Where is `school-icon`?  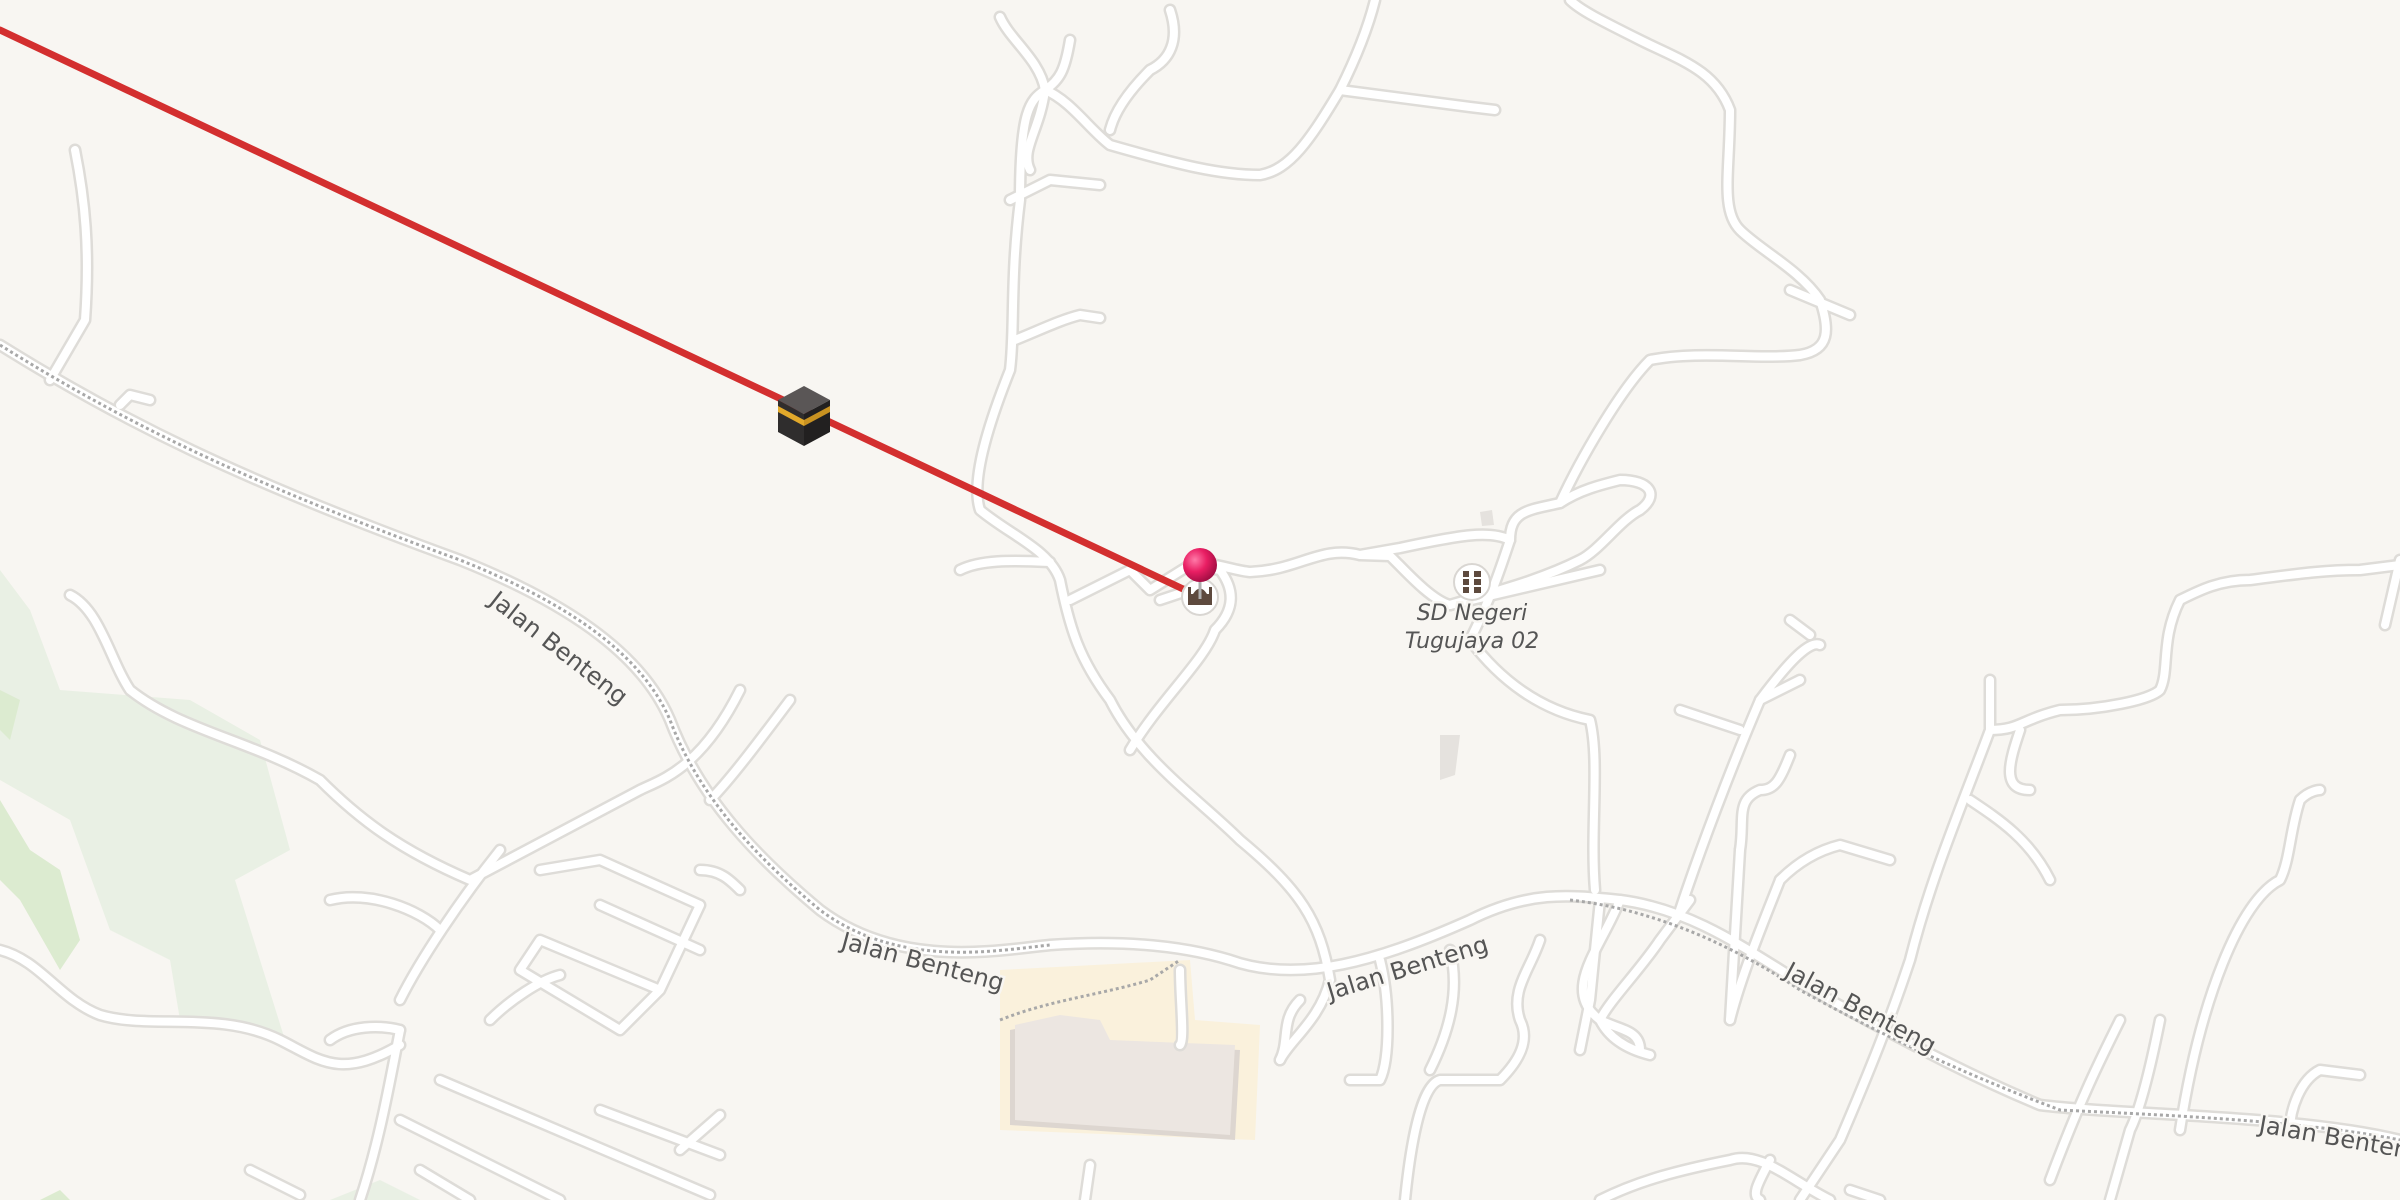 school-icon is located at coordinates (1472, 582).